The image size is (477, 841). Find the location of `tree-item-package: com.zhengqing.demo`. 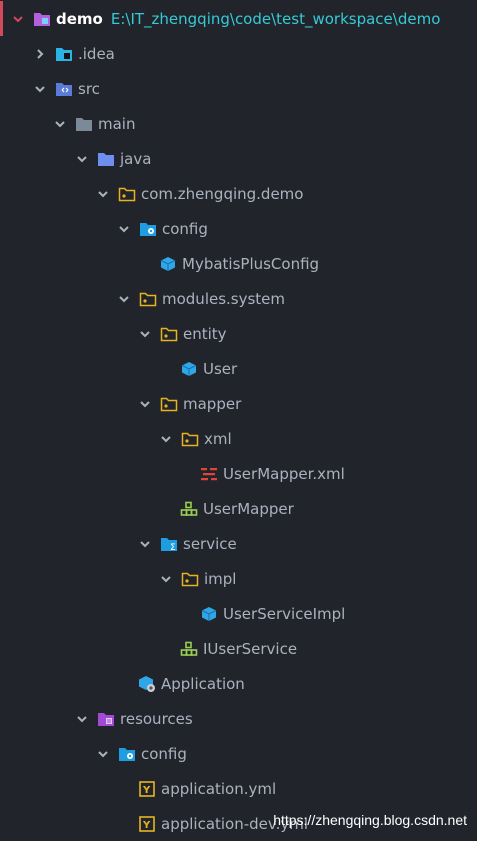

tree-item-package: com.zhengqing.demo is located at coordinates (238, 193).